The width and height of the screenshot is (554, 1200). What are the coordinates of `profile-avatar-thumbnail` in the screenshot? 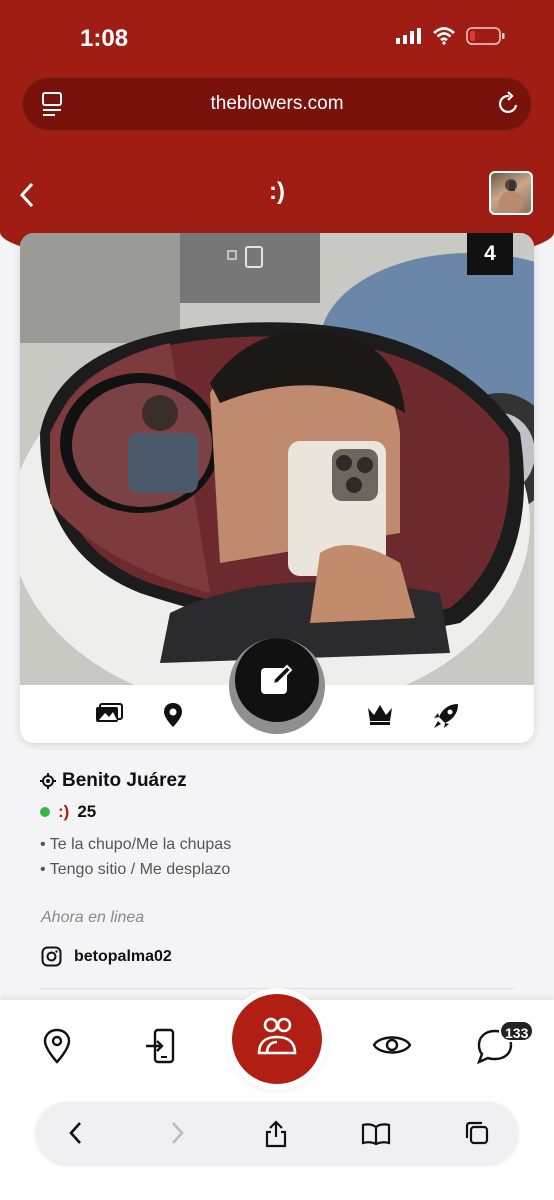 It's located at (511, 193).